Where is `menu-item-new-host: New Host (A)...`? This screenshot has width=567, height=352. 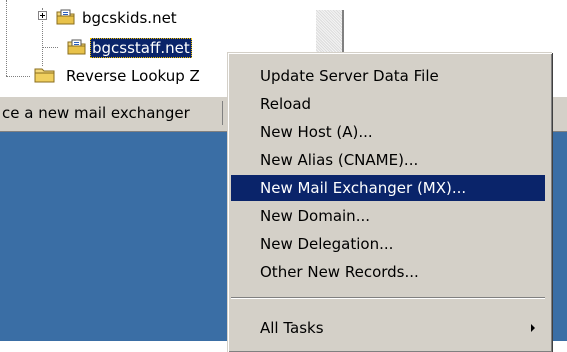
menu-item-new-host: New Host (A)... is located at coordinates (388, 132).